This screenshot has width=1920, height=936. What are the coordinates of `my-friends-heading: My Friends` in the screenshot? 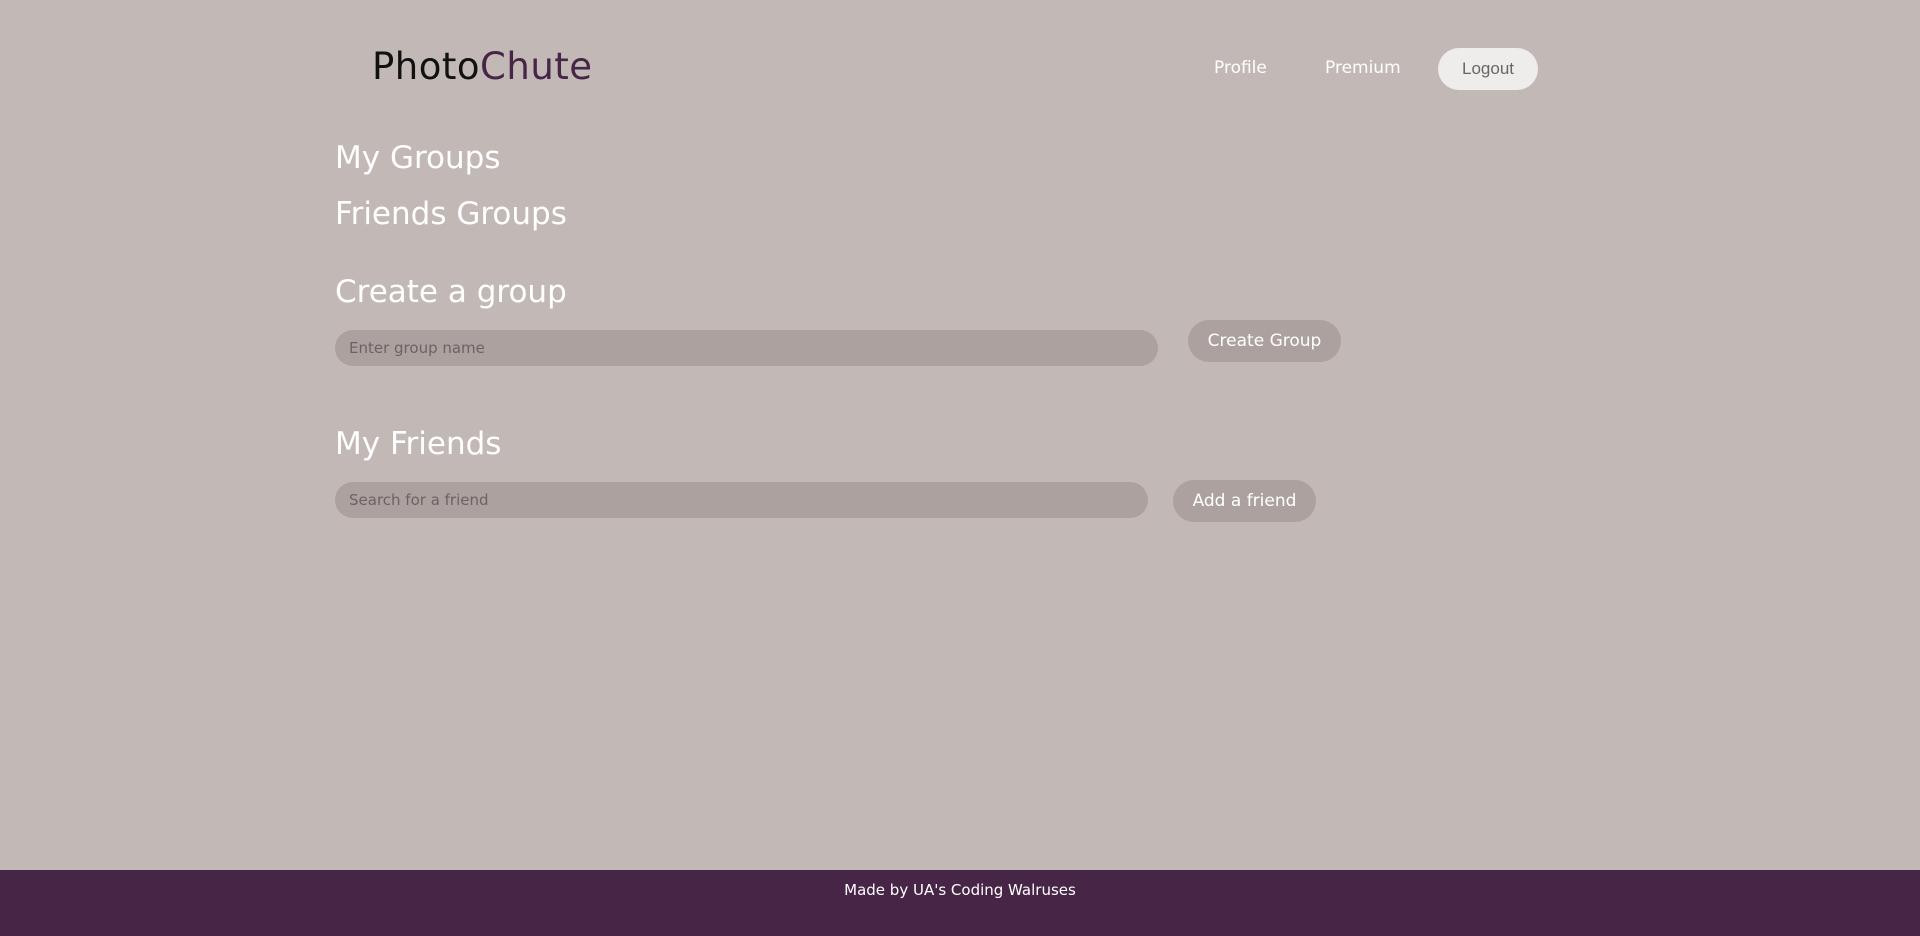 It's located at (418, 444).